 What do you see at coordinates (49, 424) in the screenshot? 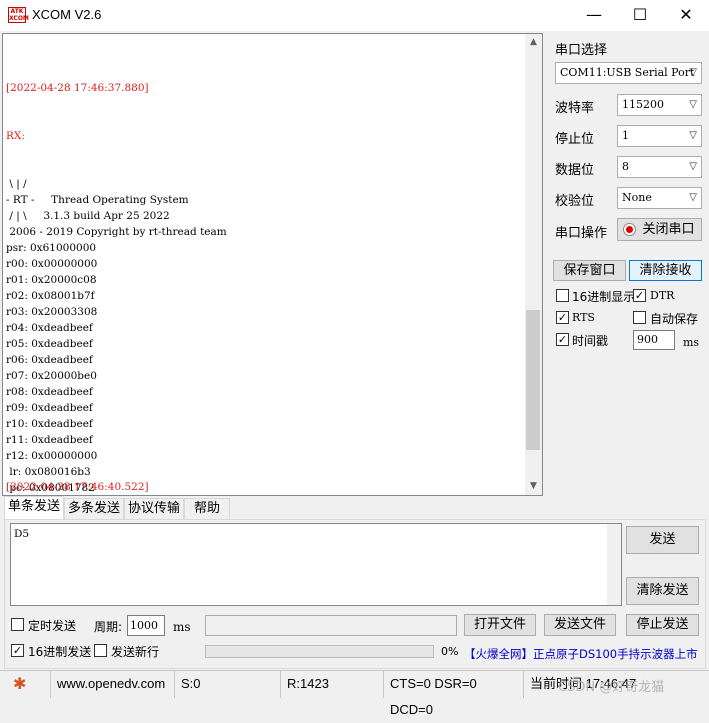
I see `rx-line: r10: 0xdeadbeef` at bounding box center [49, 424].